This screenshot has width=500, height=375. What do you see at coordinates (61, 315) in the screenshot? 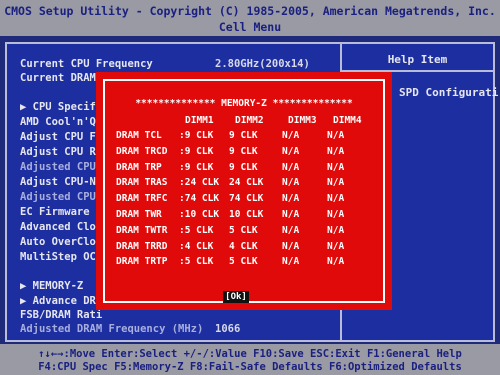
I see `setting-item: FSB/DRAM Rati` at bounding box center [61, 315].